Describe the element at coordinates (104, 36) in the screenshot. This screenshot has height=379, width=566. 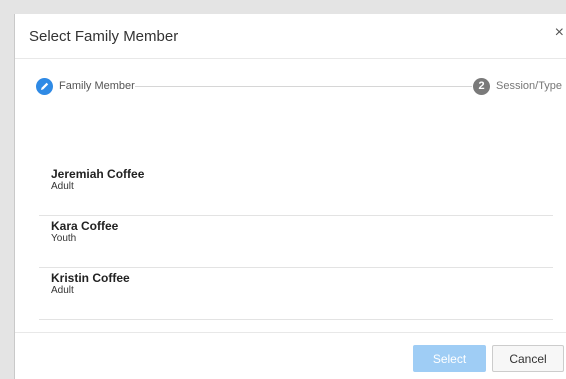
I see `dialog-title: Select Family Member` at that location.